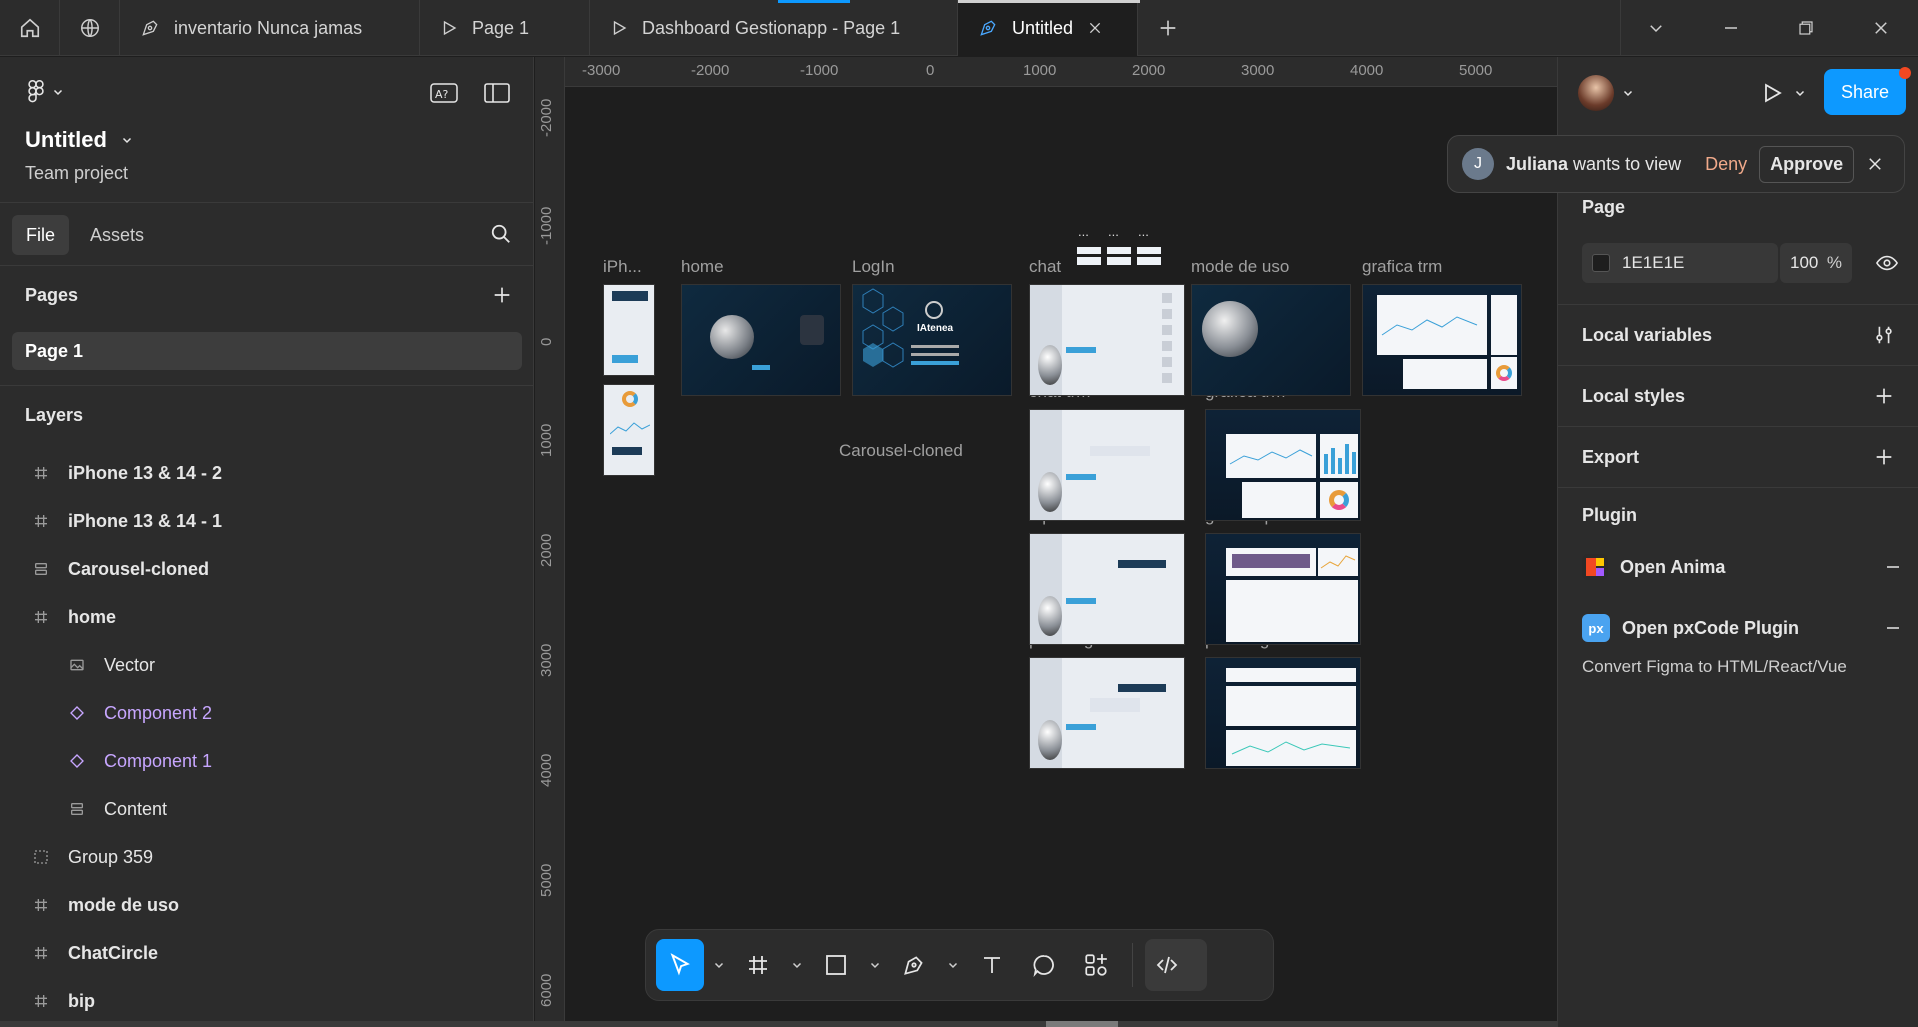 This screenshot has height=1027, width=1918. Describe the element at coordinates (702, 267) in the screenshot. I see `frame-label: home` at that location.